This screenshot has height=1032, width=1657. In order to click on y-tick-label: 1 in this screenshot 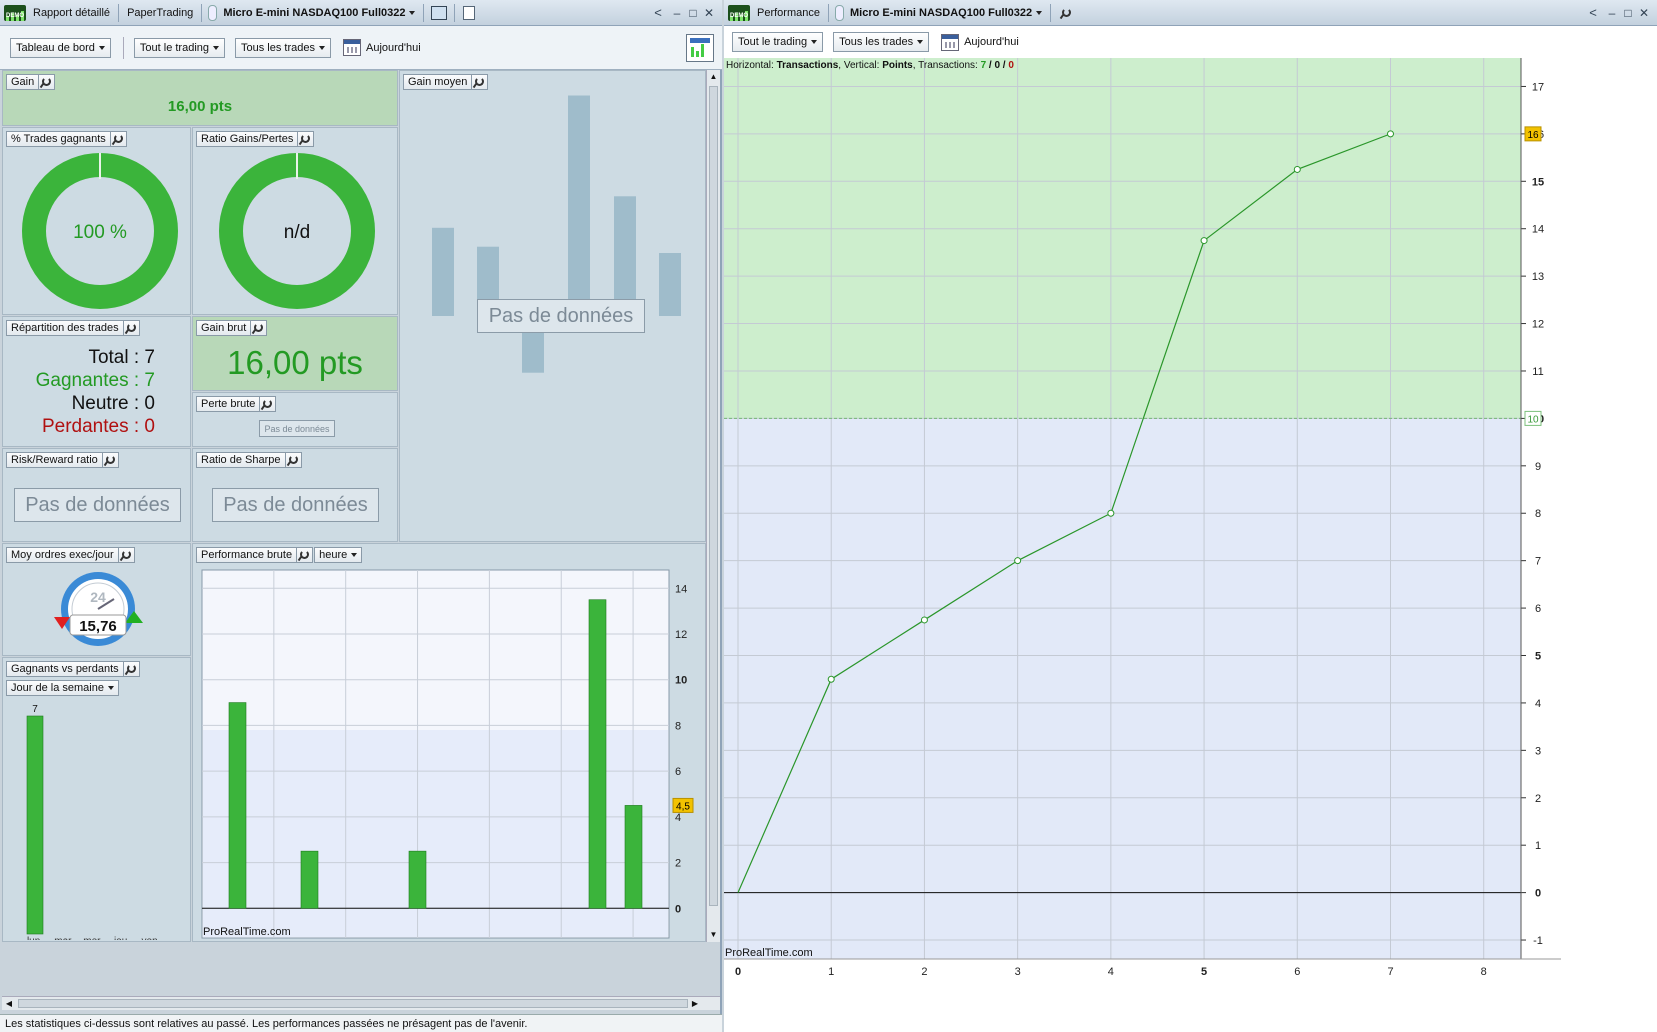, I will do `click(1538, 846)`.